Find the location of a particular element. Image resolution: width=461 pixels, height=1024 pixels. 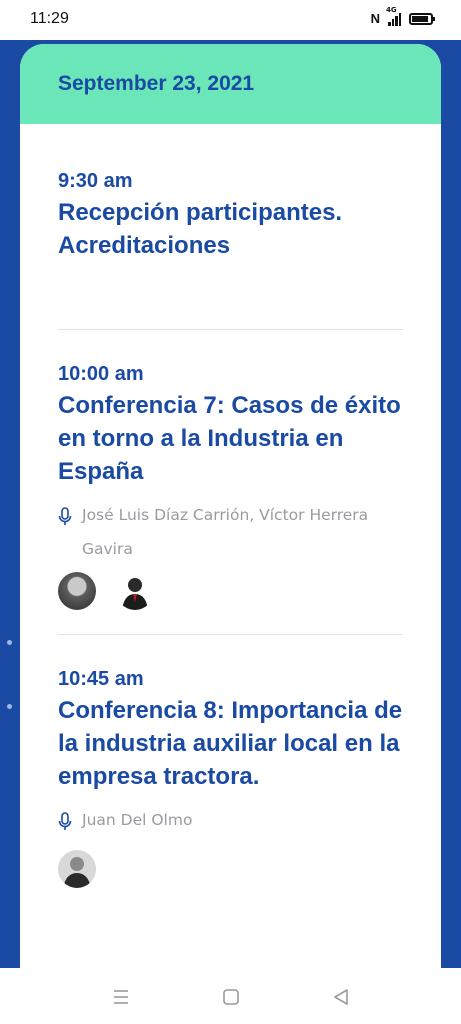

status-bar: 11:29 N 4G is located at coordinates (230, 20).